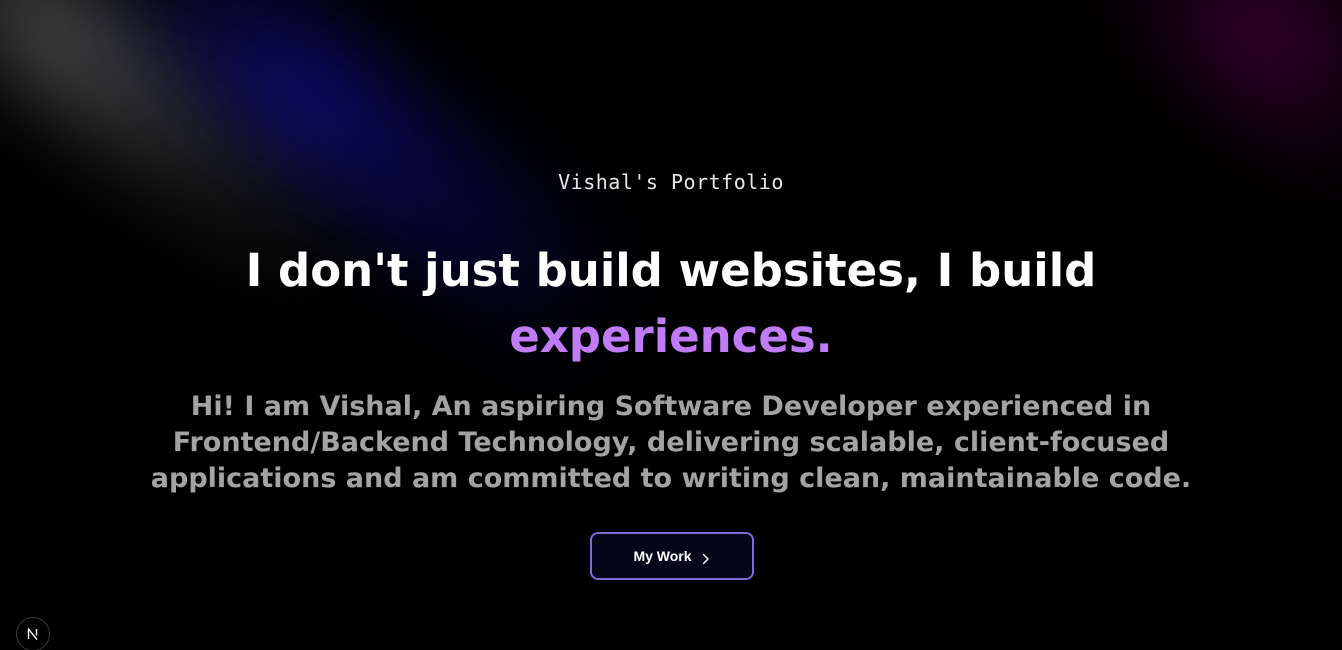 The image size is (1342, 650). I want to click on my-work-button: My Work, so click(672, 556).